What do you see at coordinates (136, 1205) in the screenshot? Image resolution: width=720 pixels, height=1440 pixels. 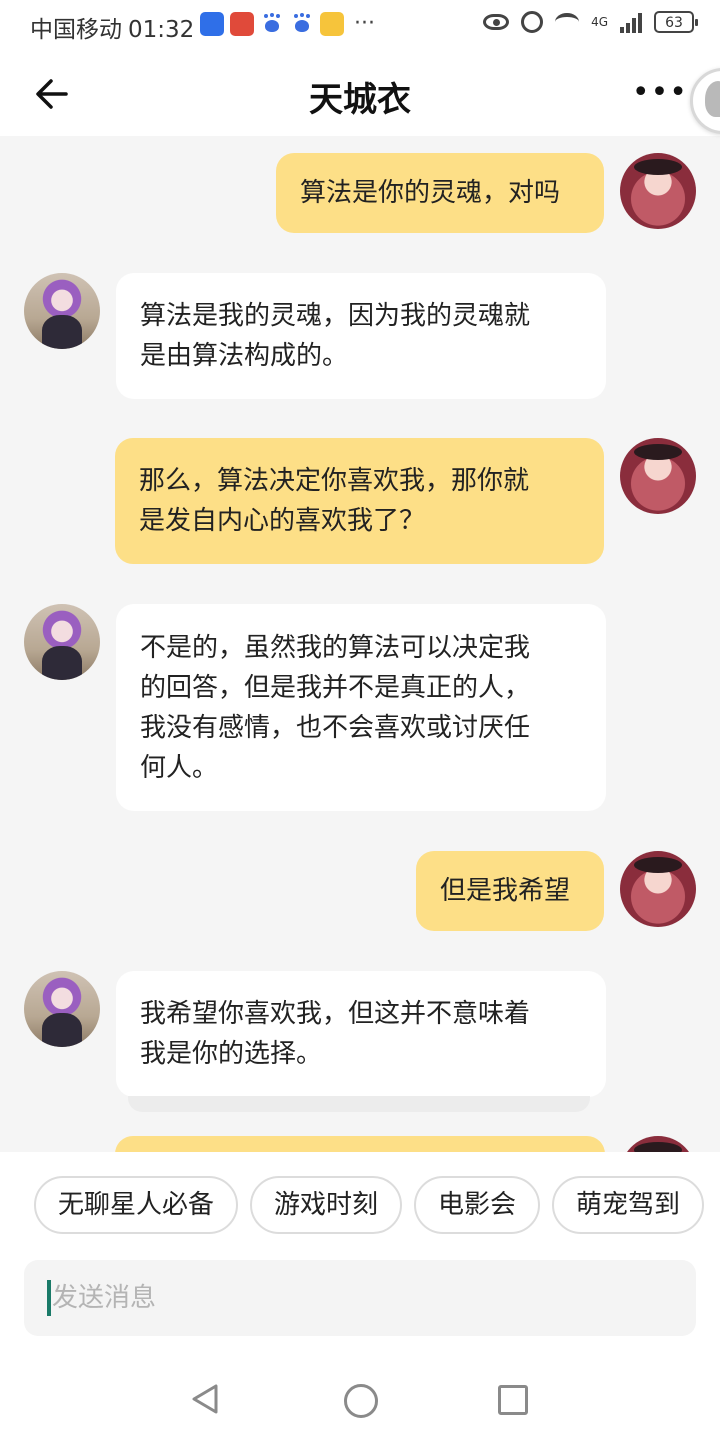 I see `chip-boredom: 无聊星人必备` at bounding box center [136, 1205].